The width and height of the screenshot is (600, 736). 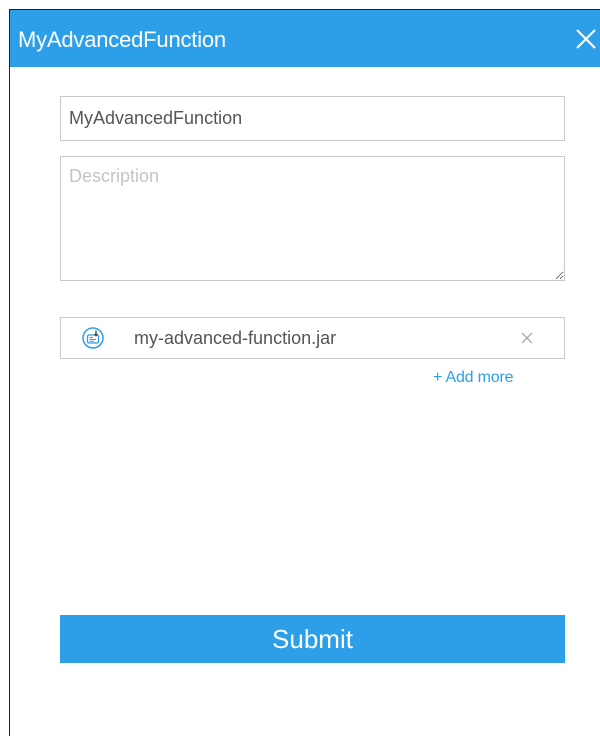 What do you see at coordinates (473, 378) in the screenshot?
I see `add-more-link: + Add more` at bounding box center [473, 378].